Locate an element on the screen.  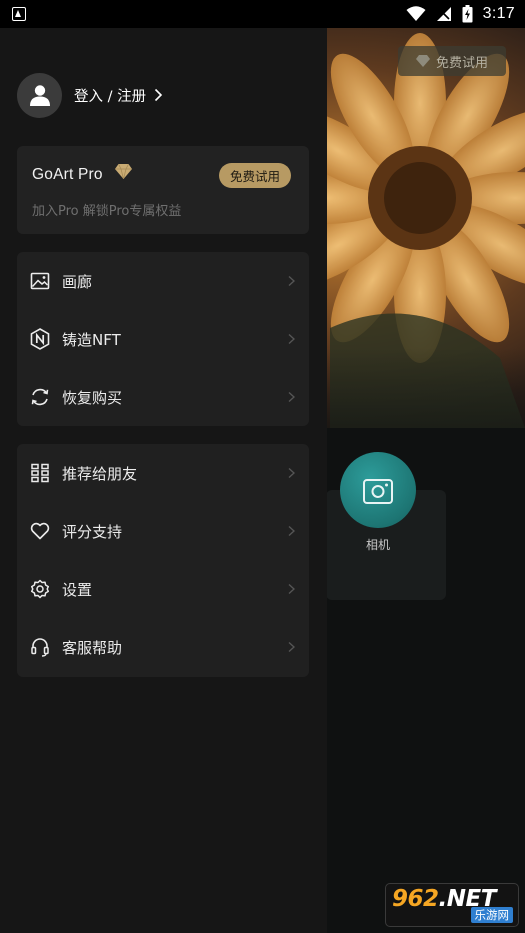
login-label: 登入 / 注册 is located at coordinates (110, 95).